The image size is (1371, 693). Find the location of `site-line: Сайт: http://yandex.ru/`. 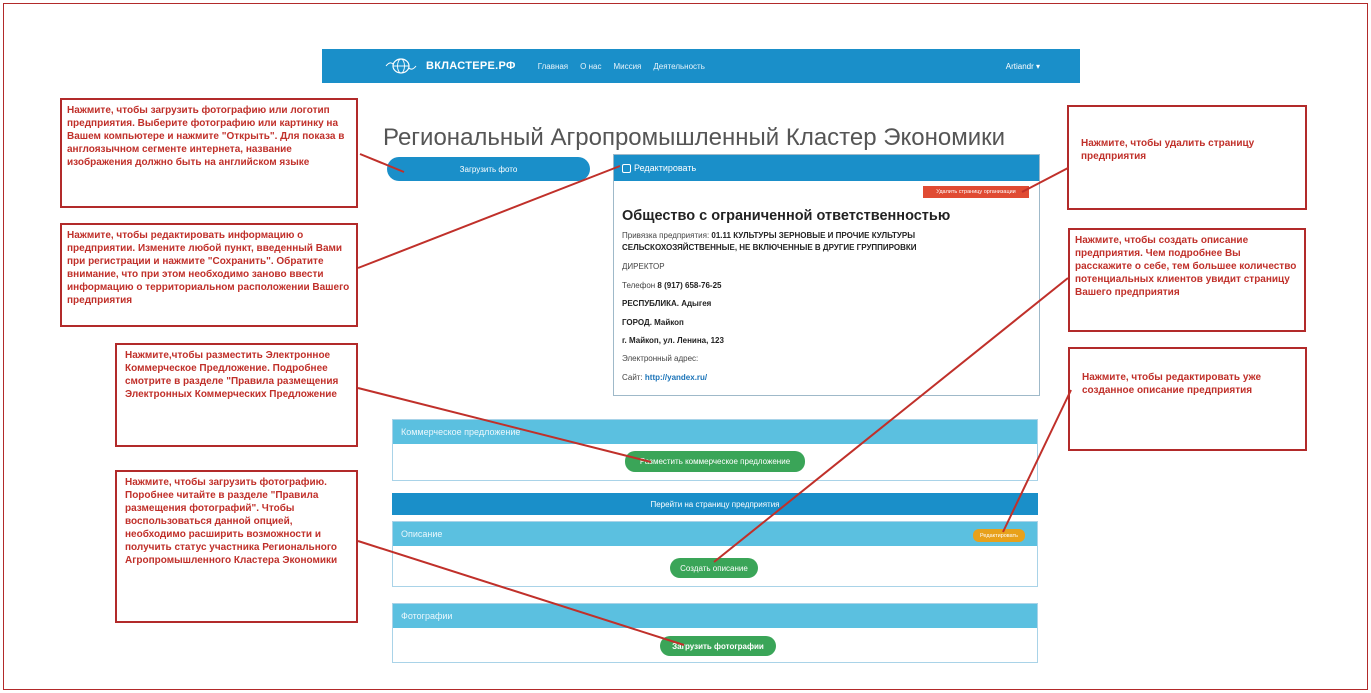

site-line: Сайт: http://yandex.ru/ is located at coordinates (664, 377).